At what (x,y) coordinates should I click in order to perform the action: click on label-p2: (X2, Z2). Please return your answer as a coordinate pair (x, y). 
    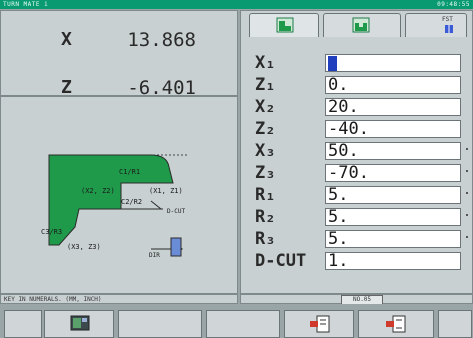
    Looking at the image, I should click on (98, 191).